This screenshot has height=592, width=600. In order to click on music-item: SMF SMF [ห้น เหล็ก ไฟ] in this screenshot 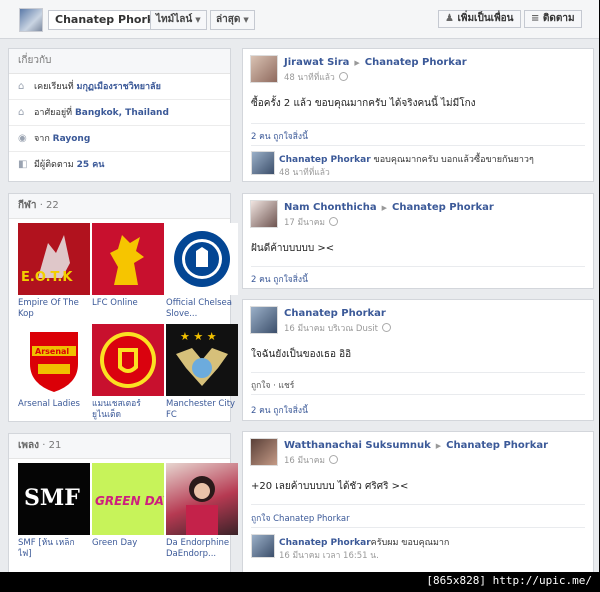, I will do `click(54, 511)`.